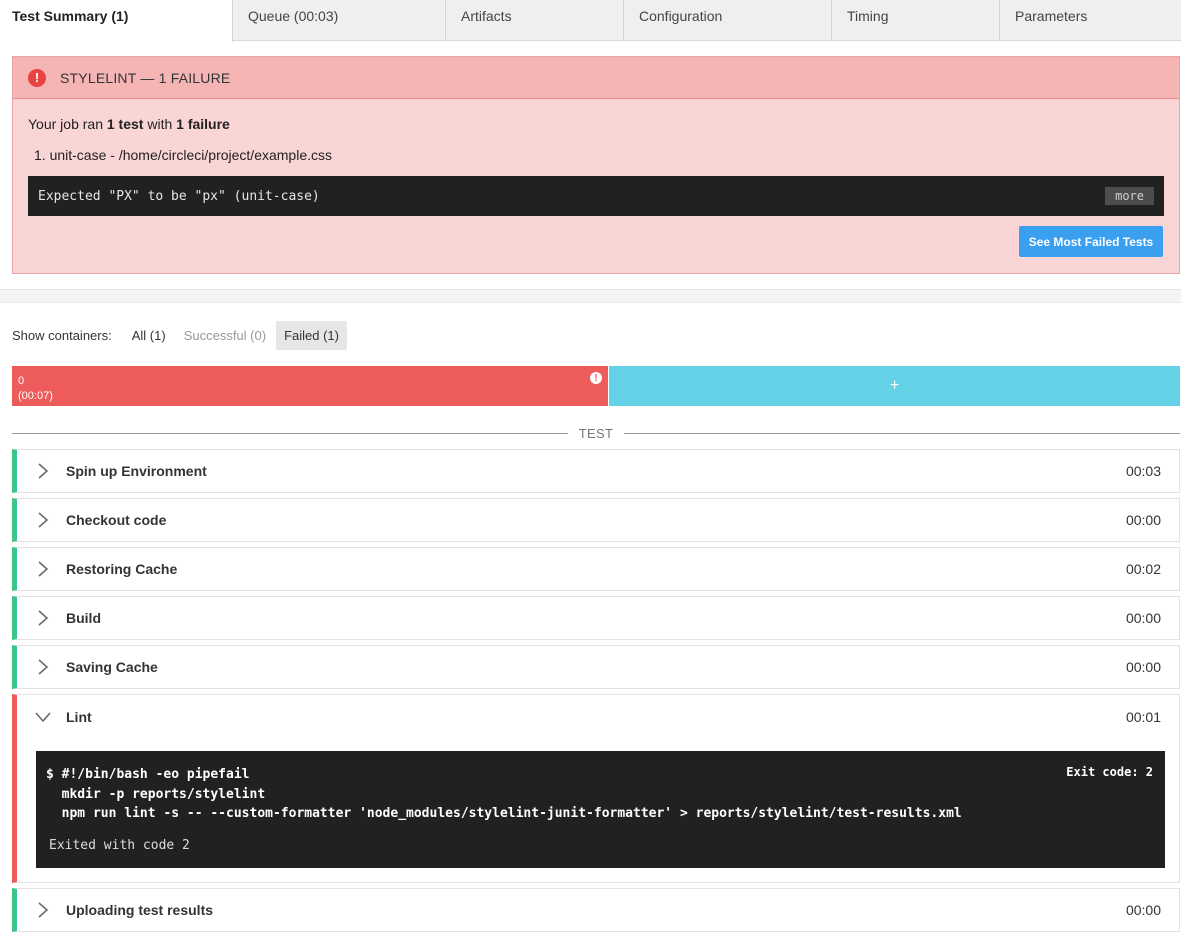 The image size is (1181, 937). What do you see at coordinates (1143, 471) in the screenshot?
I see `step-time: 00:03` at bounding box center [1143, 471].